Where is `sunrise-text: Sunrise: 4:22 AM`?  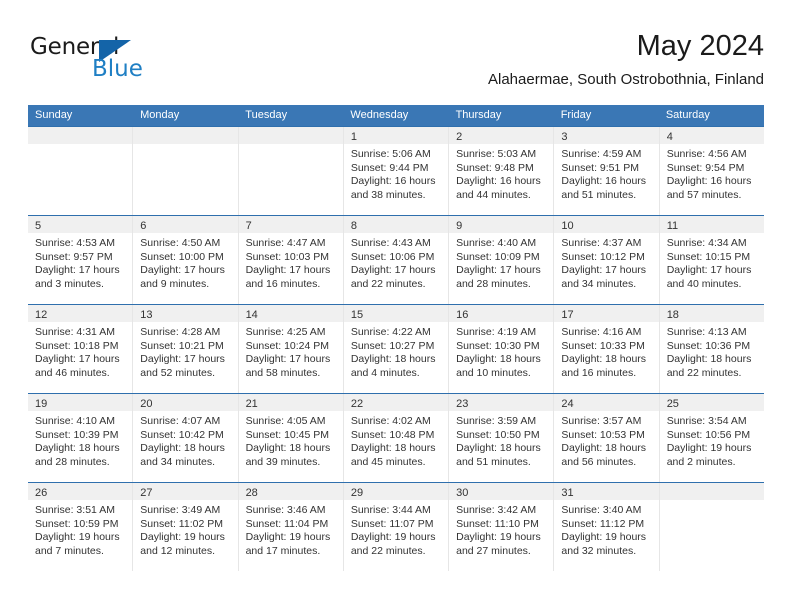 sunrise-text: Sunrise: 4:22 AM is located at coordinates (390, 332).